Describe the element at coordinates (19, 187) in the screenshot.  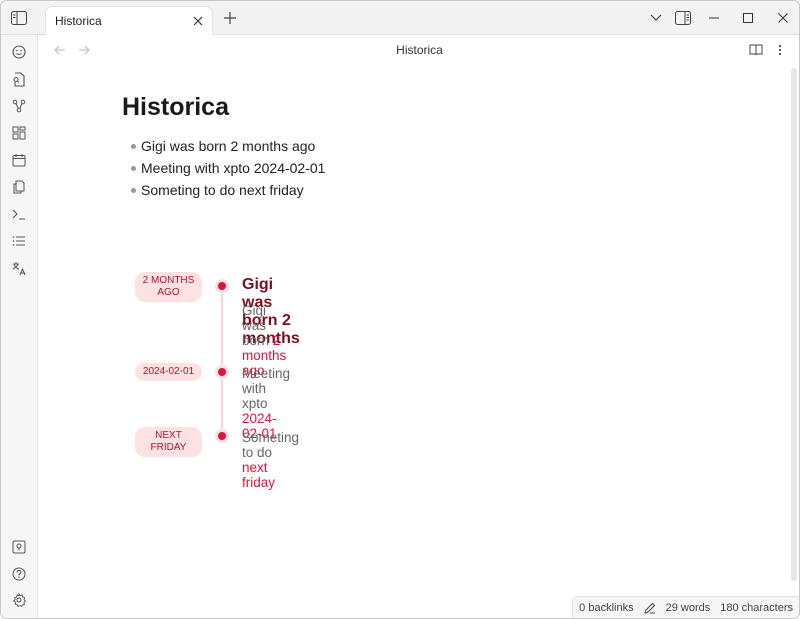
I see `copy-icon` at that location.